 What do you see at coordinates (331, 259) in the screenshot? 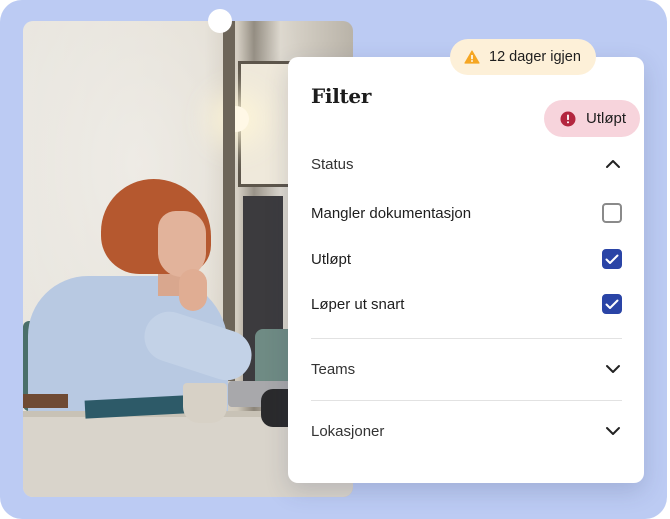
I see `option-label: Utløpt` at bounding box center [331, 259].